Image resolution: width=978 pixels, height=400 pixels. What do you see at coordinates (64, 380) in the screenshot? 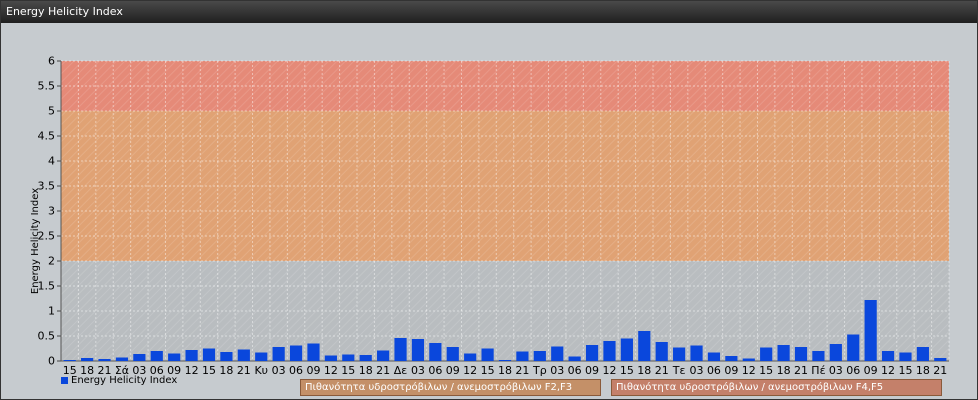
I see `series-legend-swatch` at bounding box center [64, 380].